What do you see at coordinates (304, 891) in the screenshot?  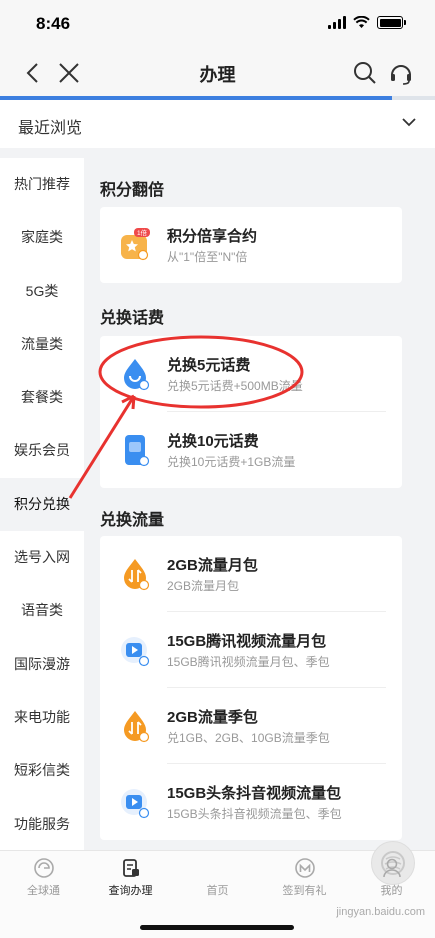 I see `tab-label: 签到有礼` at bounding box center [304, 891].